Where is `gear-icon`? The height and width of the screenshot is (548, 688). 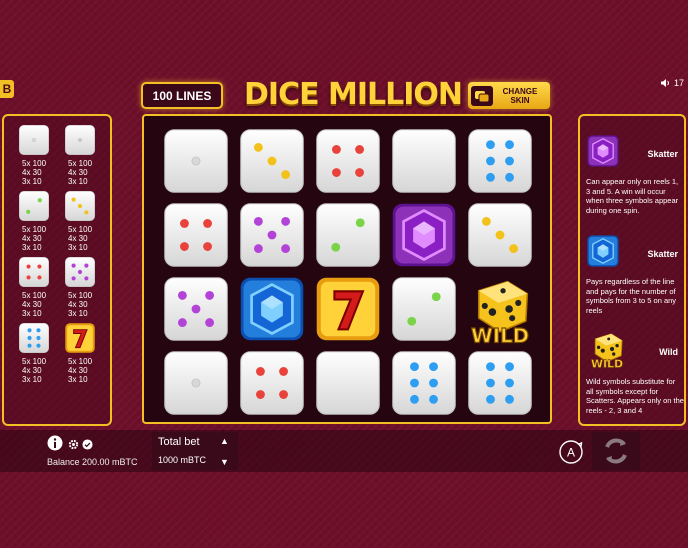
gear-icon is located at coordinates (73, 446).